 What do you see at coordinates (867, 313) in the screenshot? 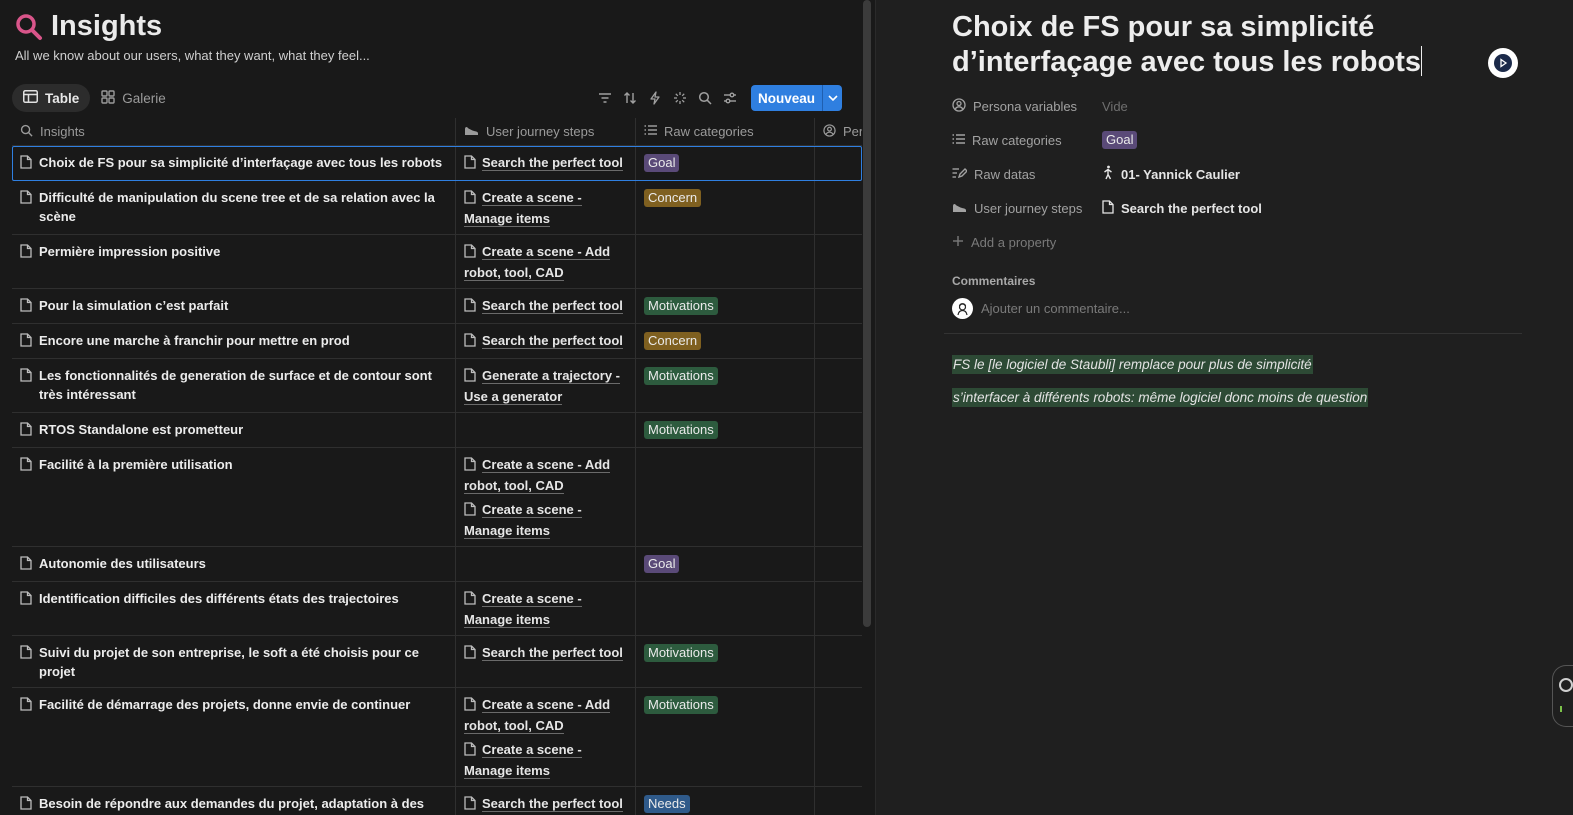
I see `vertical-scrollbar` at bounding box center [867, 313].